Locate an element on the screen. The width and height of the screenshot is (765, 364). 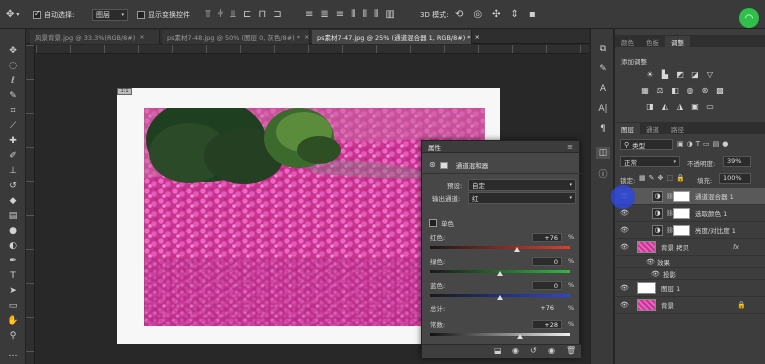
fx-badge: fx is located at coordinates (736, 247).